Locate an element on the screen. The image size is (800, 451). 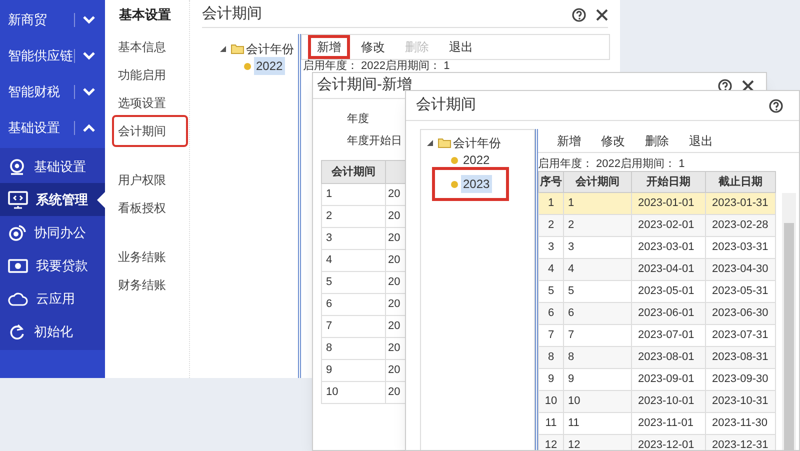
table-cell: 2023-08-31 is located at coordinates (741, 357).